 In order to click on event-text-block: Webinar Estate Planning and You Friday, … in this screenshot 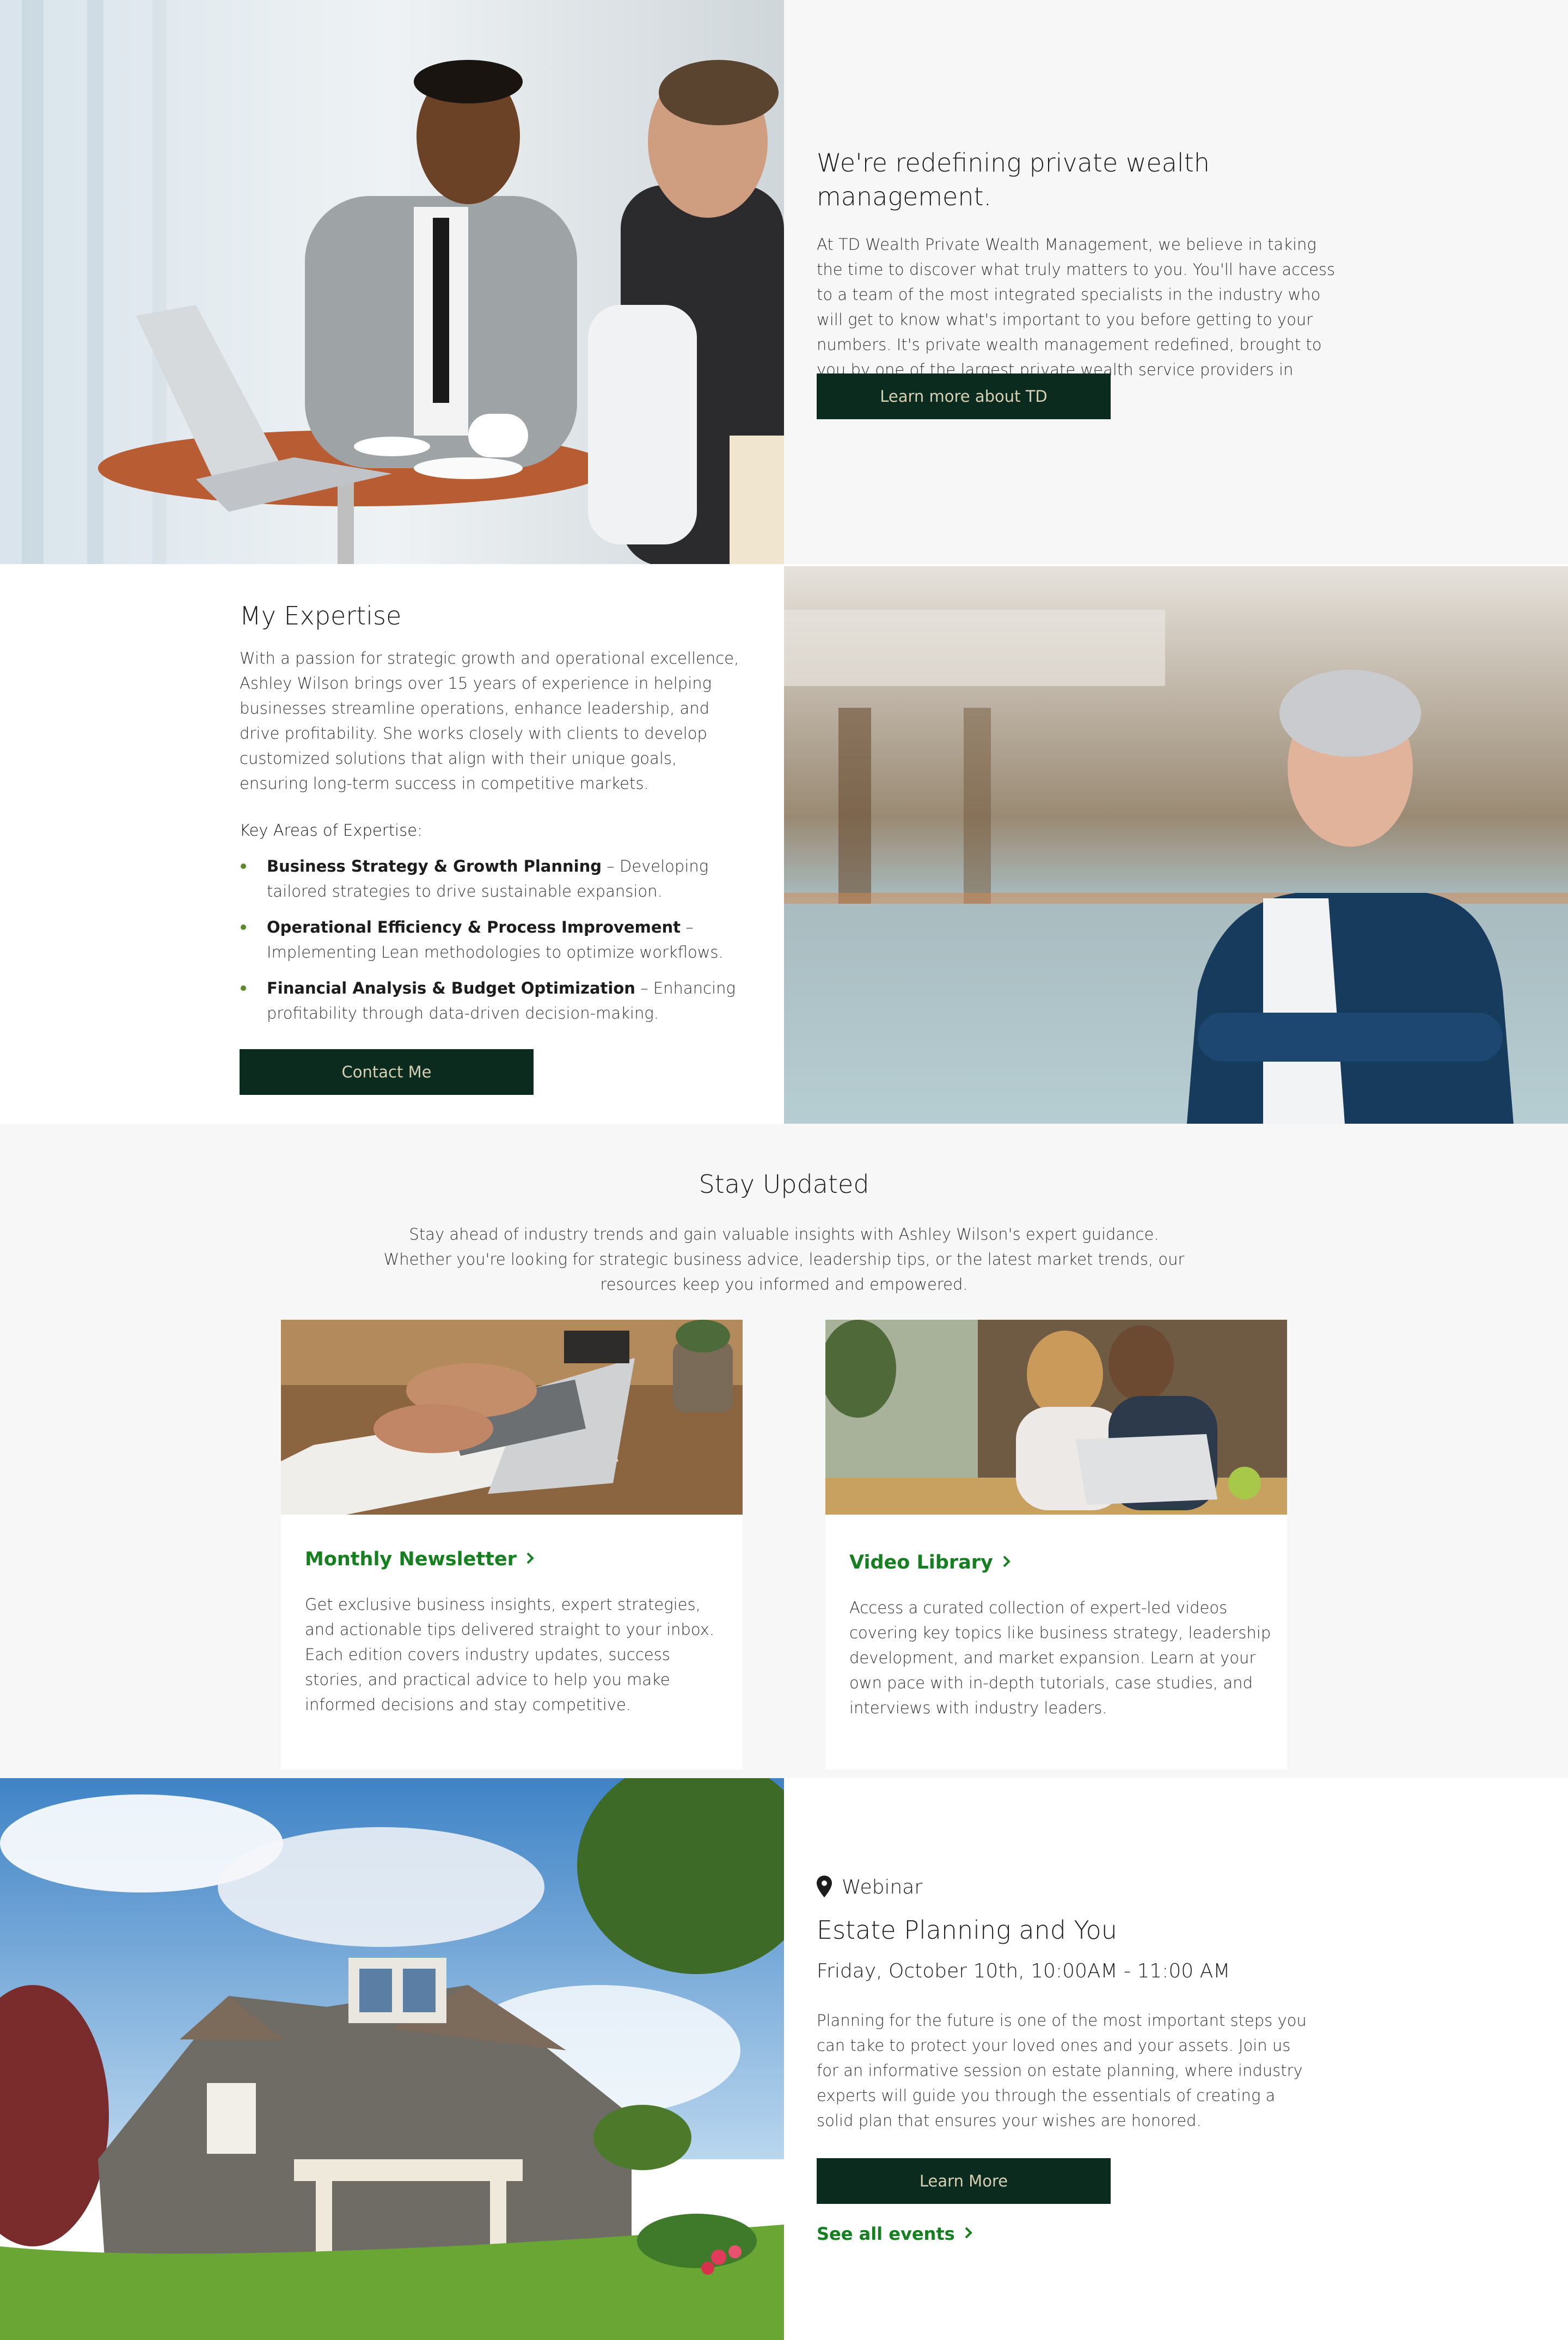, I will do `click(1078, 2059)`.